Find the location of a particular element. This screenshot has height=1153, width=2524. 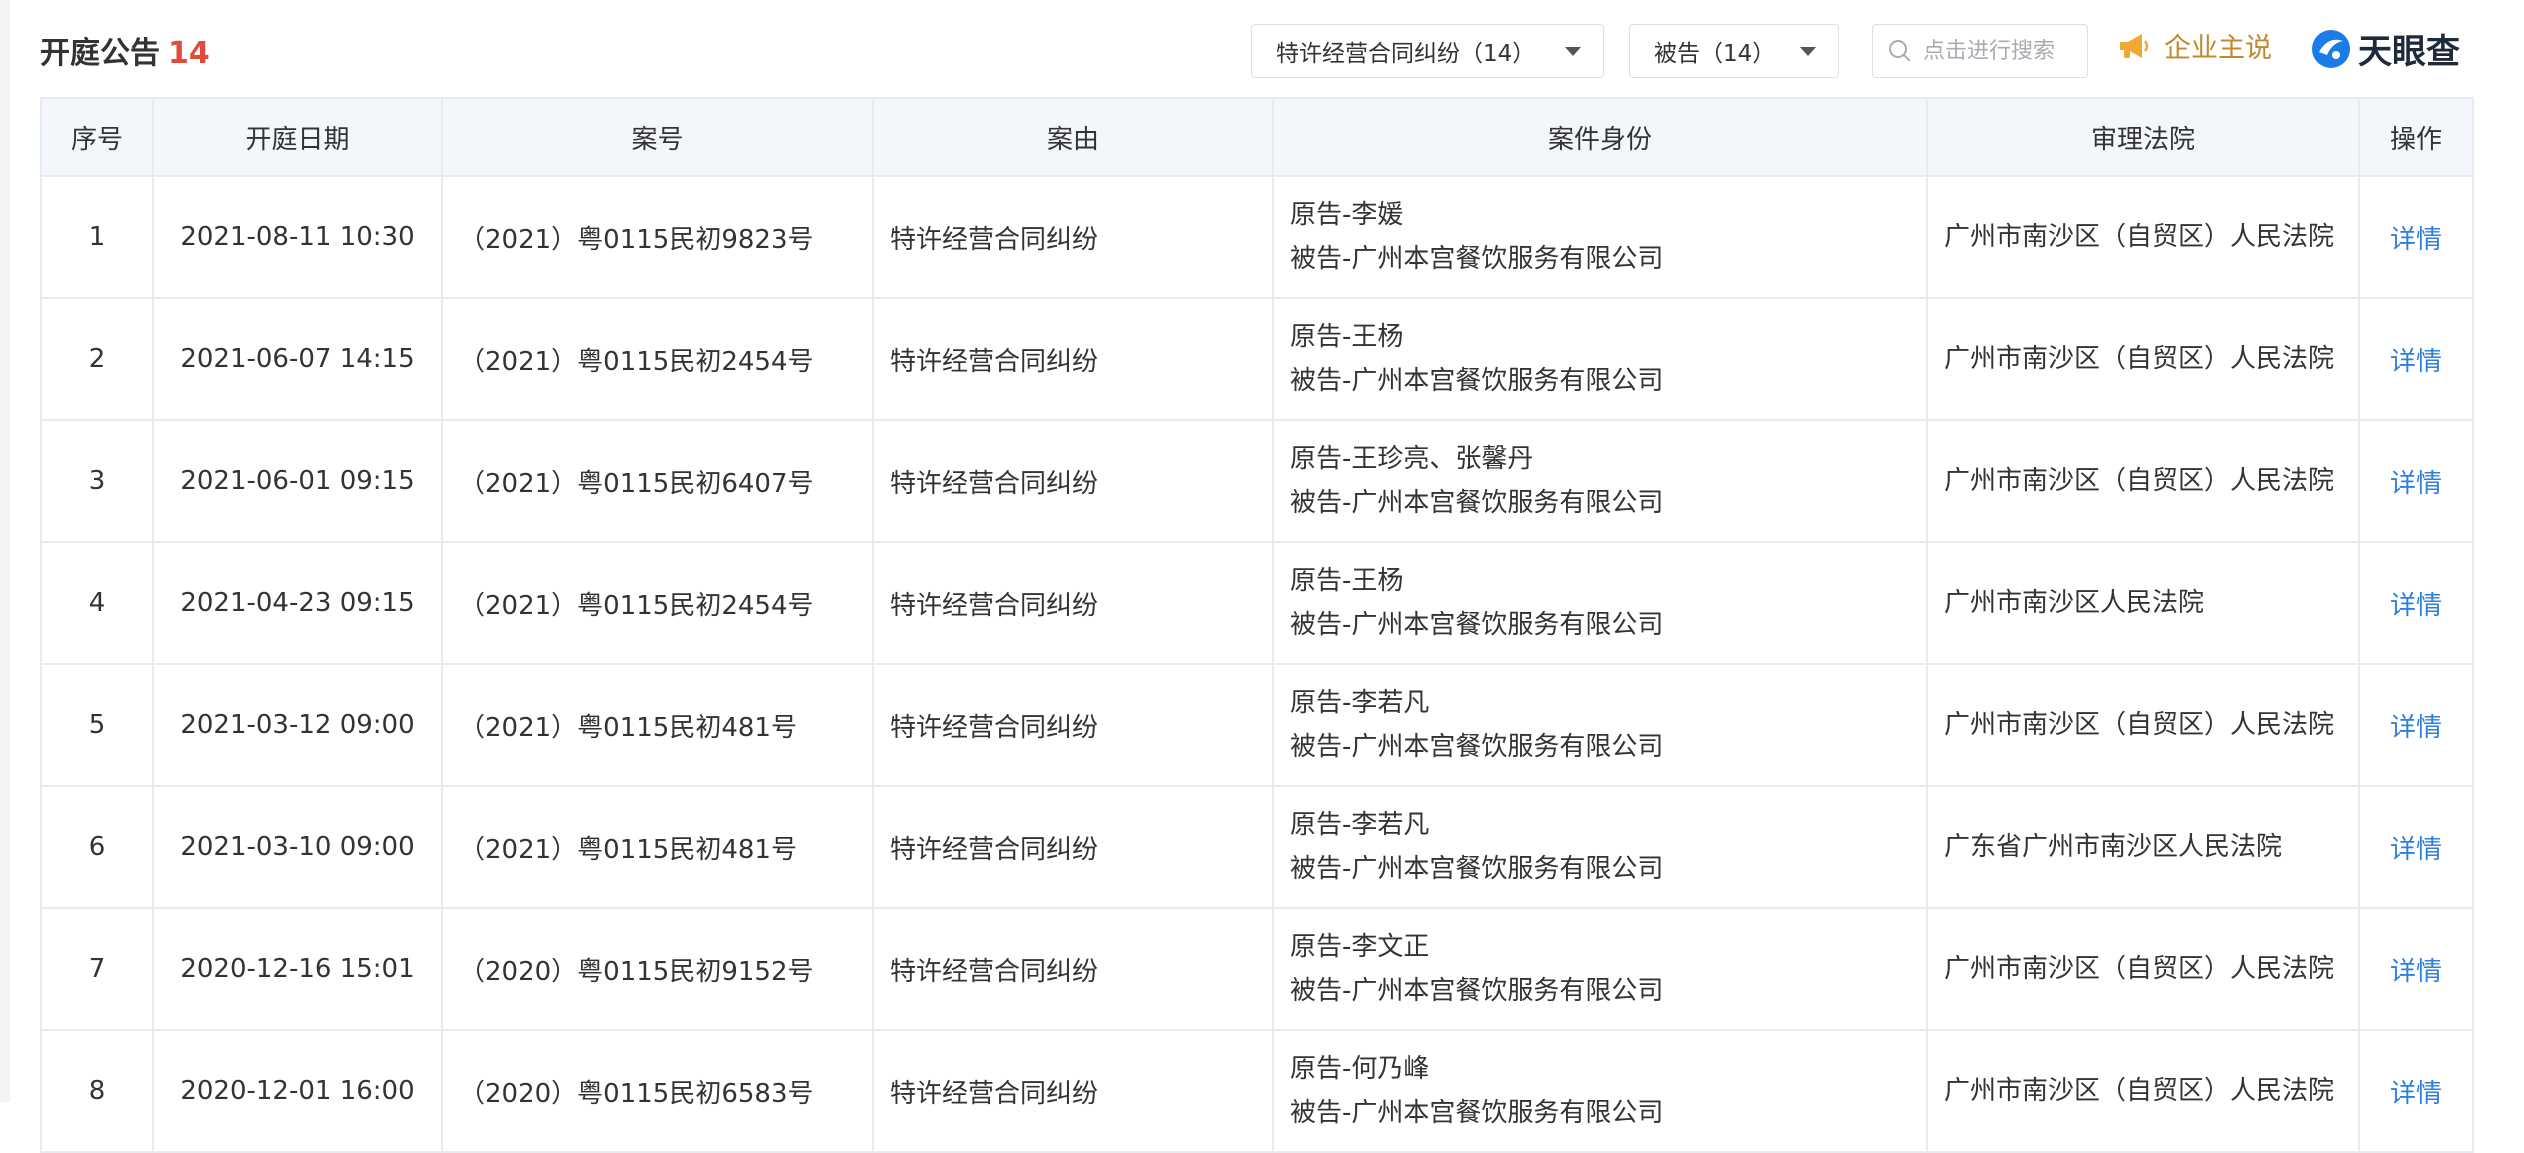

cell-case-no: （2020）粤0115民初9152号 is located at coordinates (657, 969).